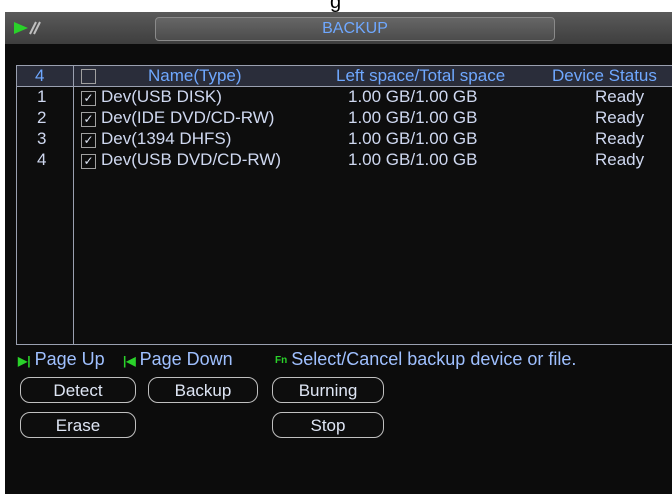 The width and height of the screenshot is (672, 494). Describe the element at coordinates (344, 97) in the screenshot. I see `table-row: 1 ✓ Dev(USB DISK) 1.00 GB/1.00 GB Ready` at that location.